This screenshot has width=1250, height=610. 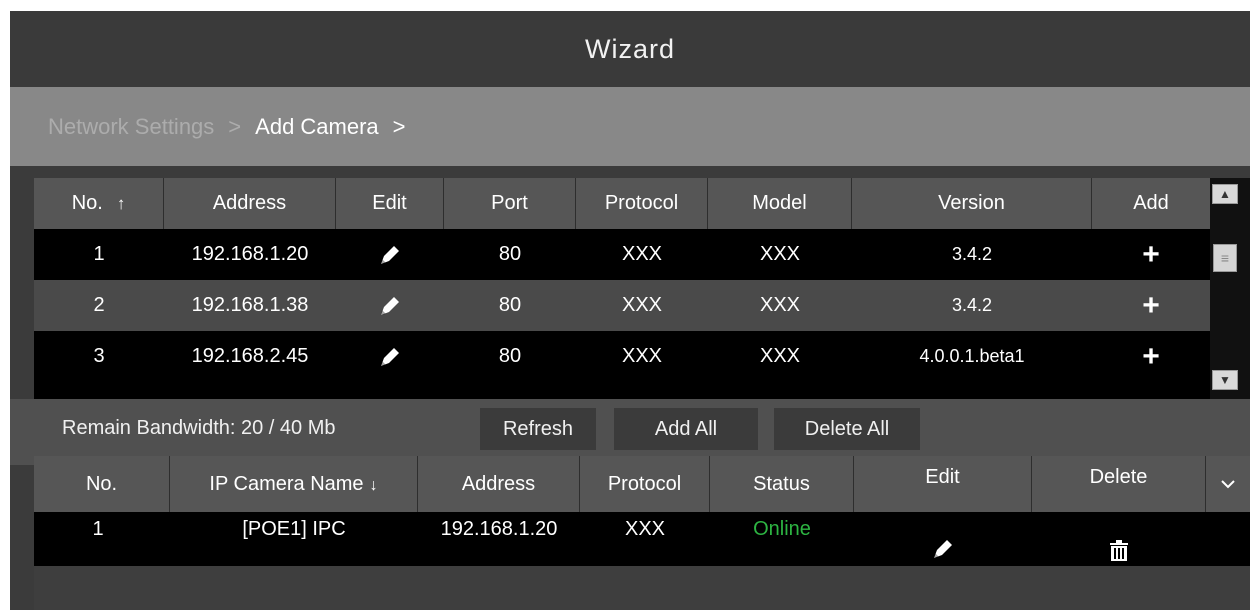 What do you see at coordinates (121, 203) in the screenshot?
I see `sort-up-arrow-icon: ↑` at bounding box center [121, 203].